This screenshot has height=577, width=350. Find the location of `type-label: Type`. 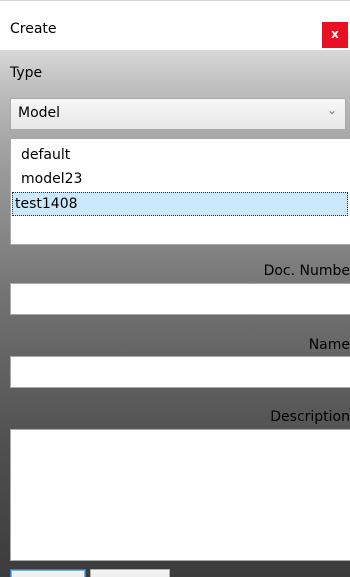

type-label: Type is located at coordinates (26, 73).